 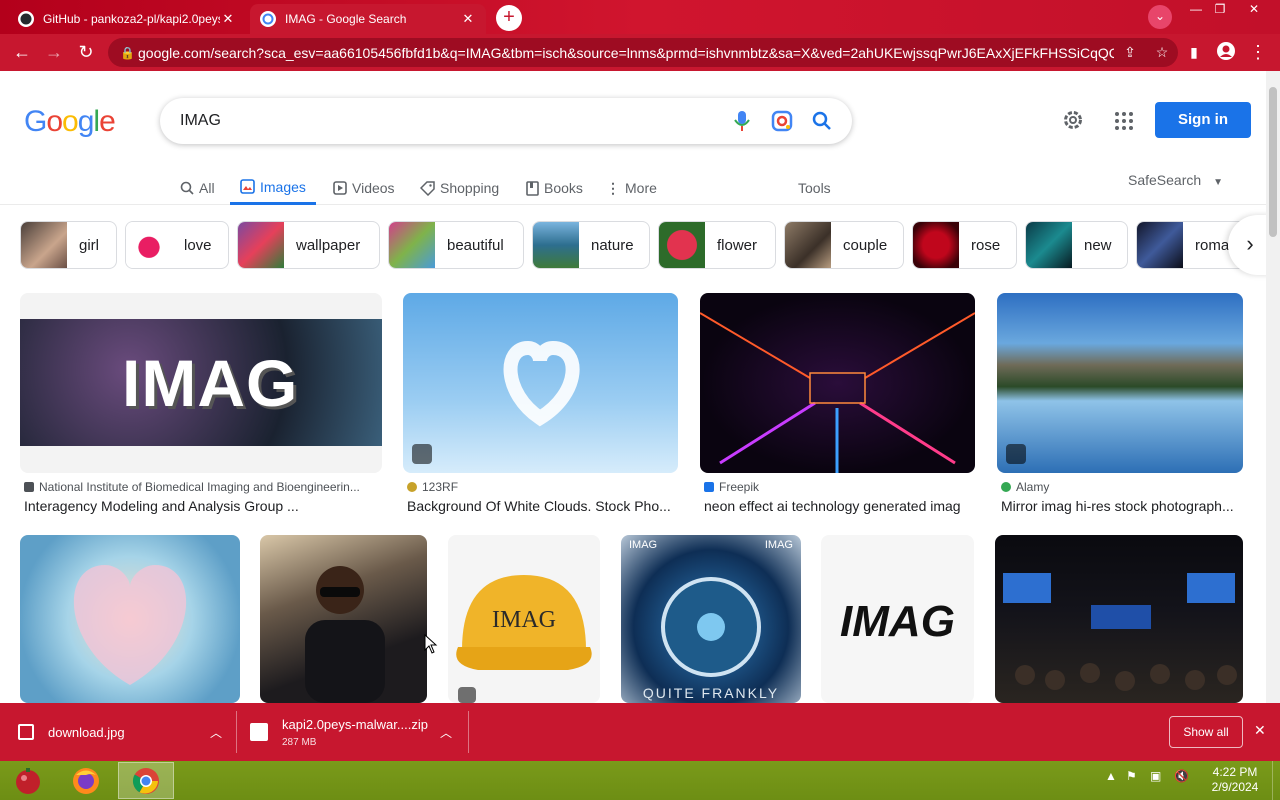 I want to click on show-all-button: Show all, so click(x=1206, y=732).